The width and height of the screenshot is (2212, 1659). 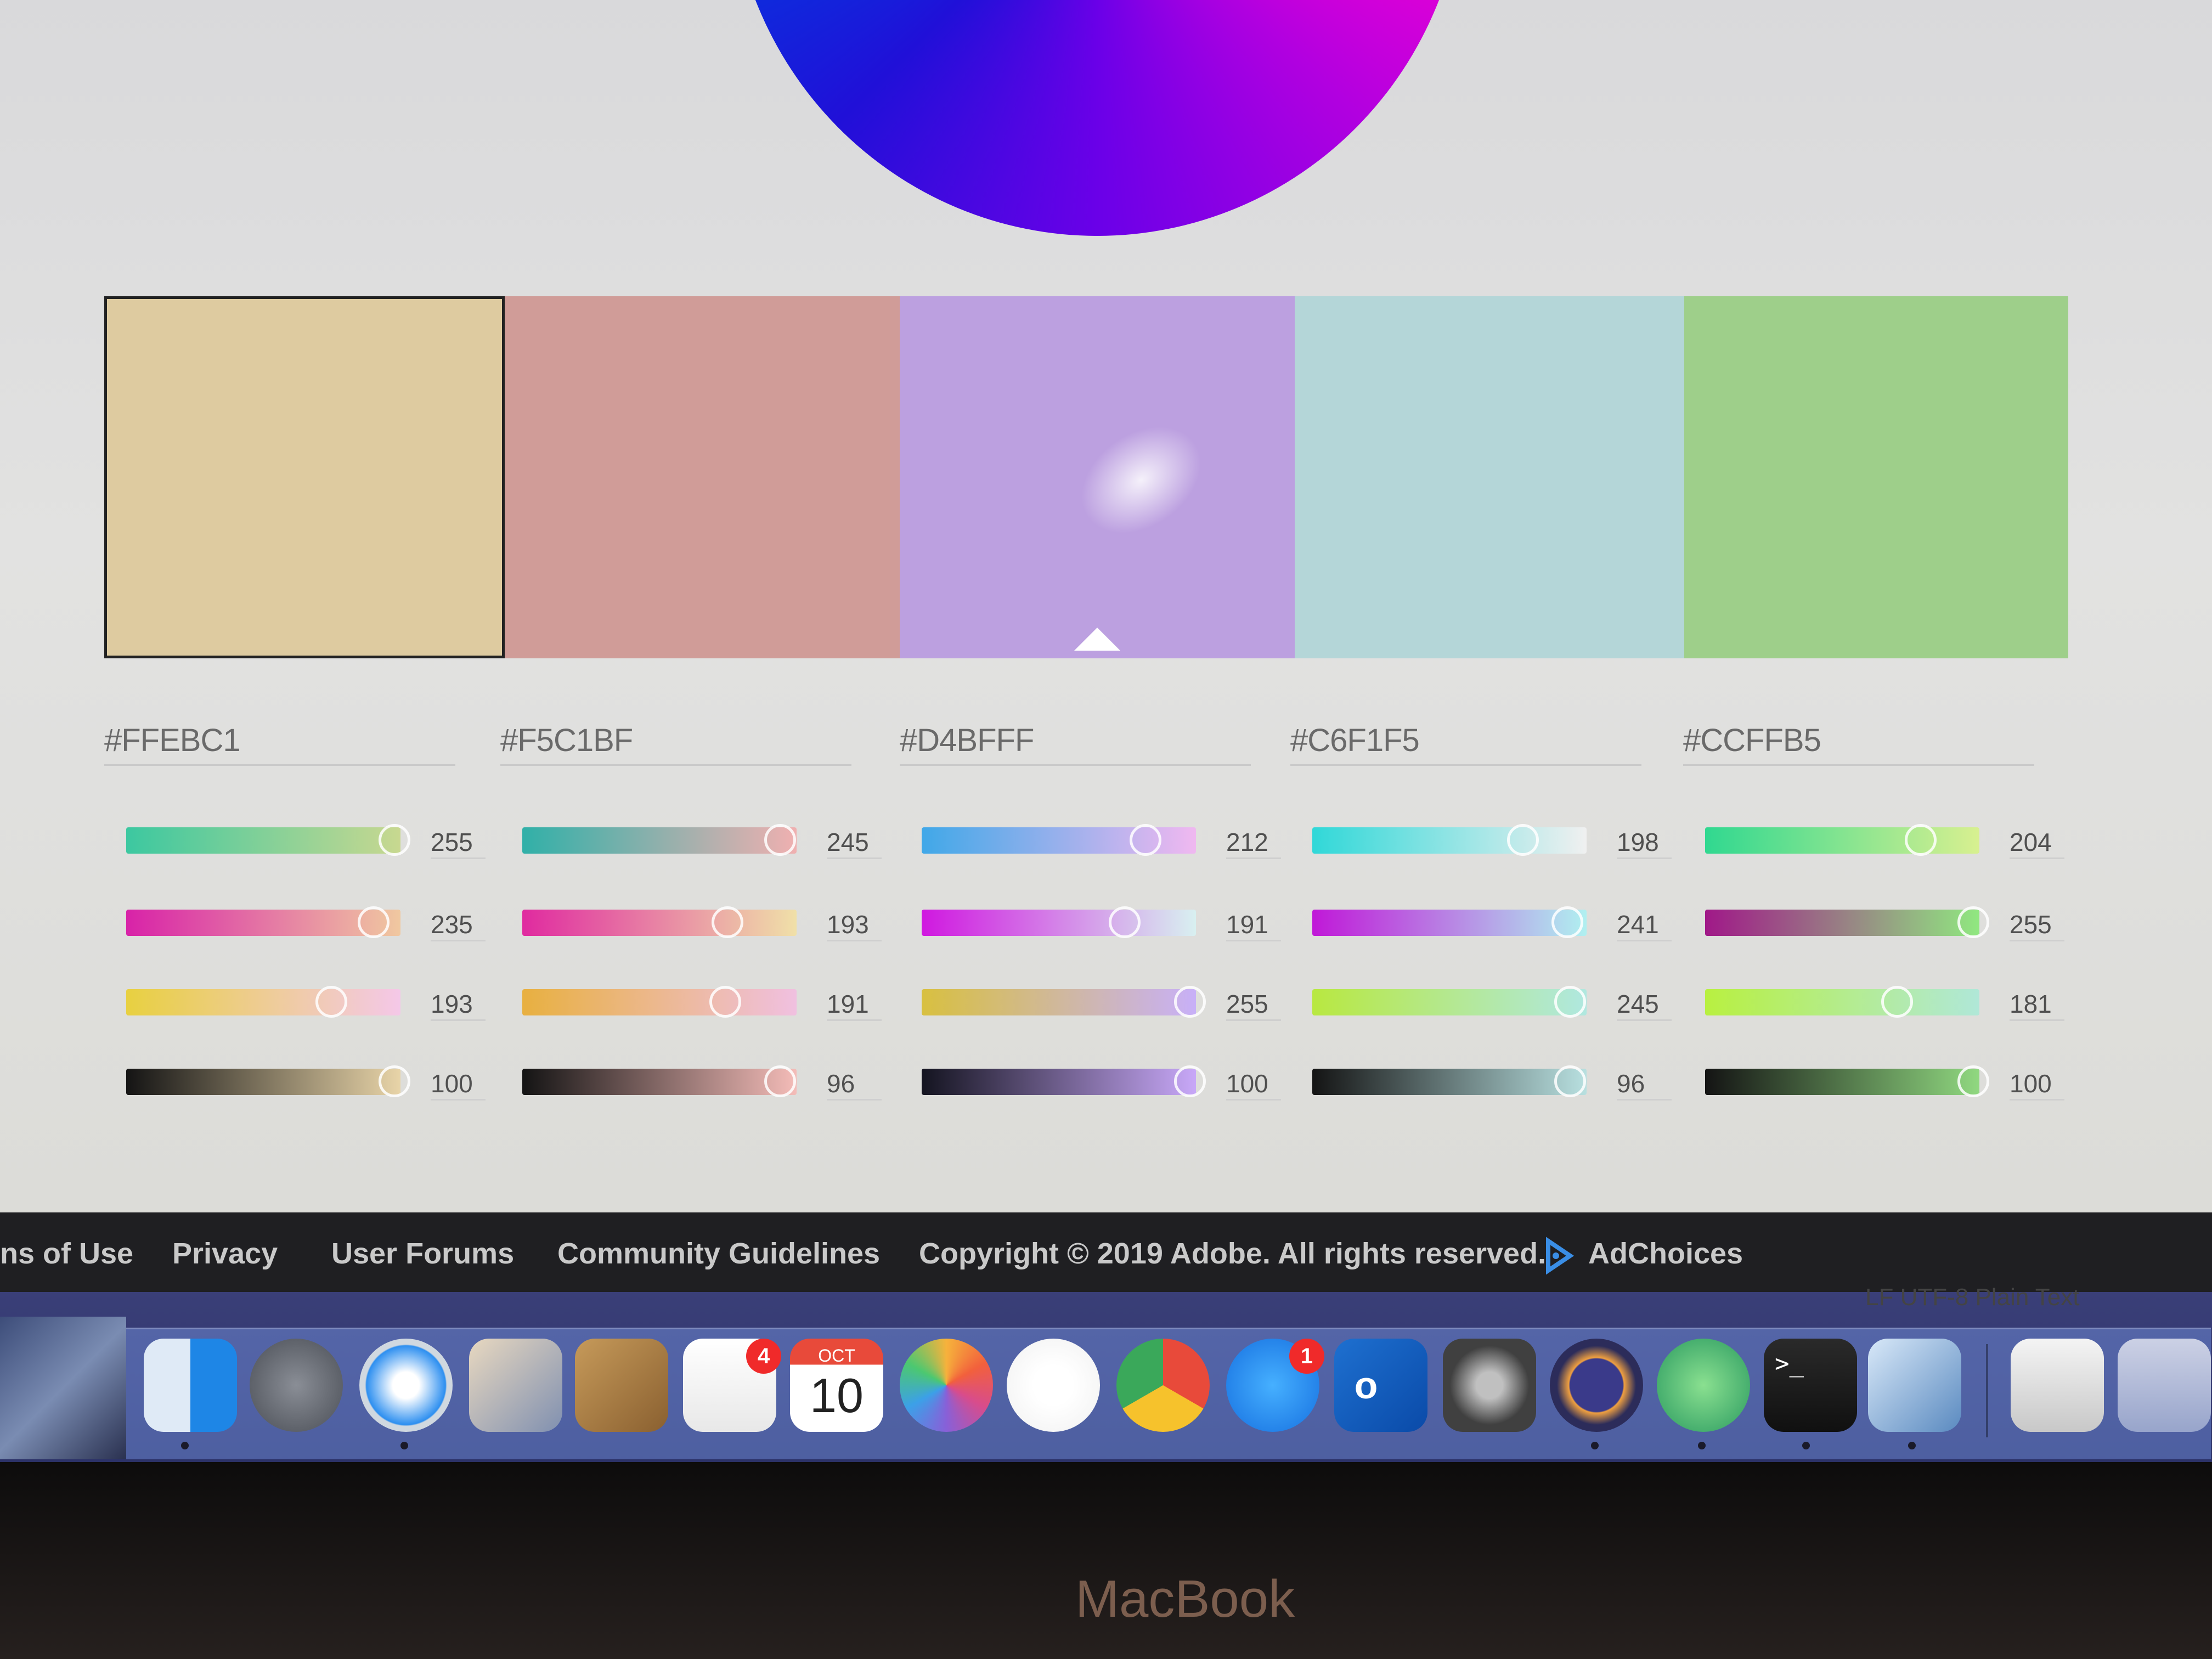 I want to click on trash-icon, so click(x=2164, y=1386).